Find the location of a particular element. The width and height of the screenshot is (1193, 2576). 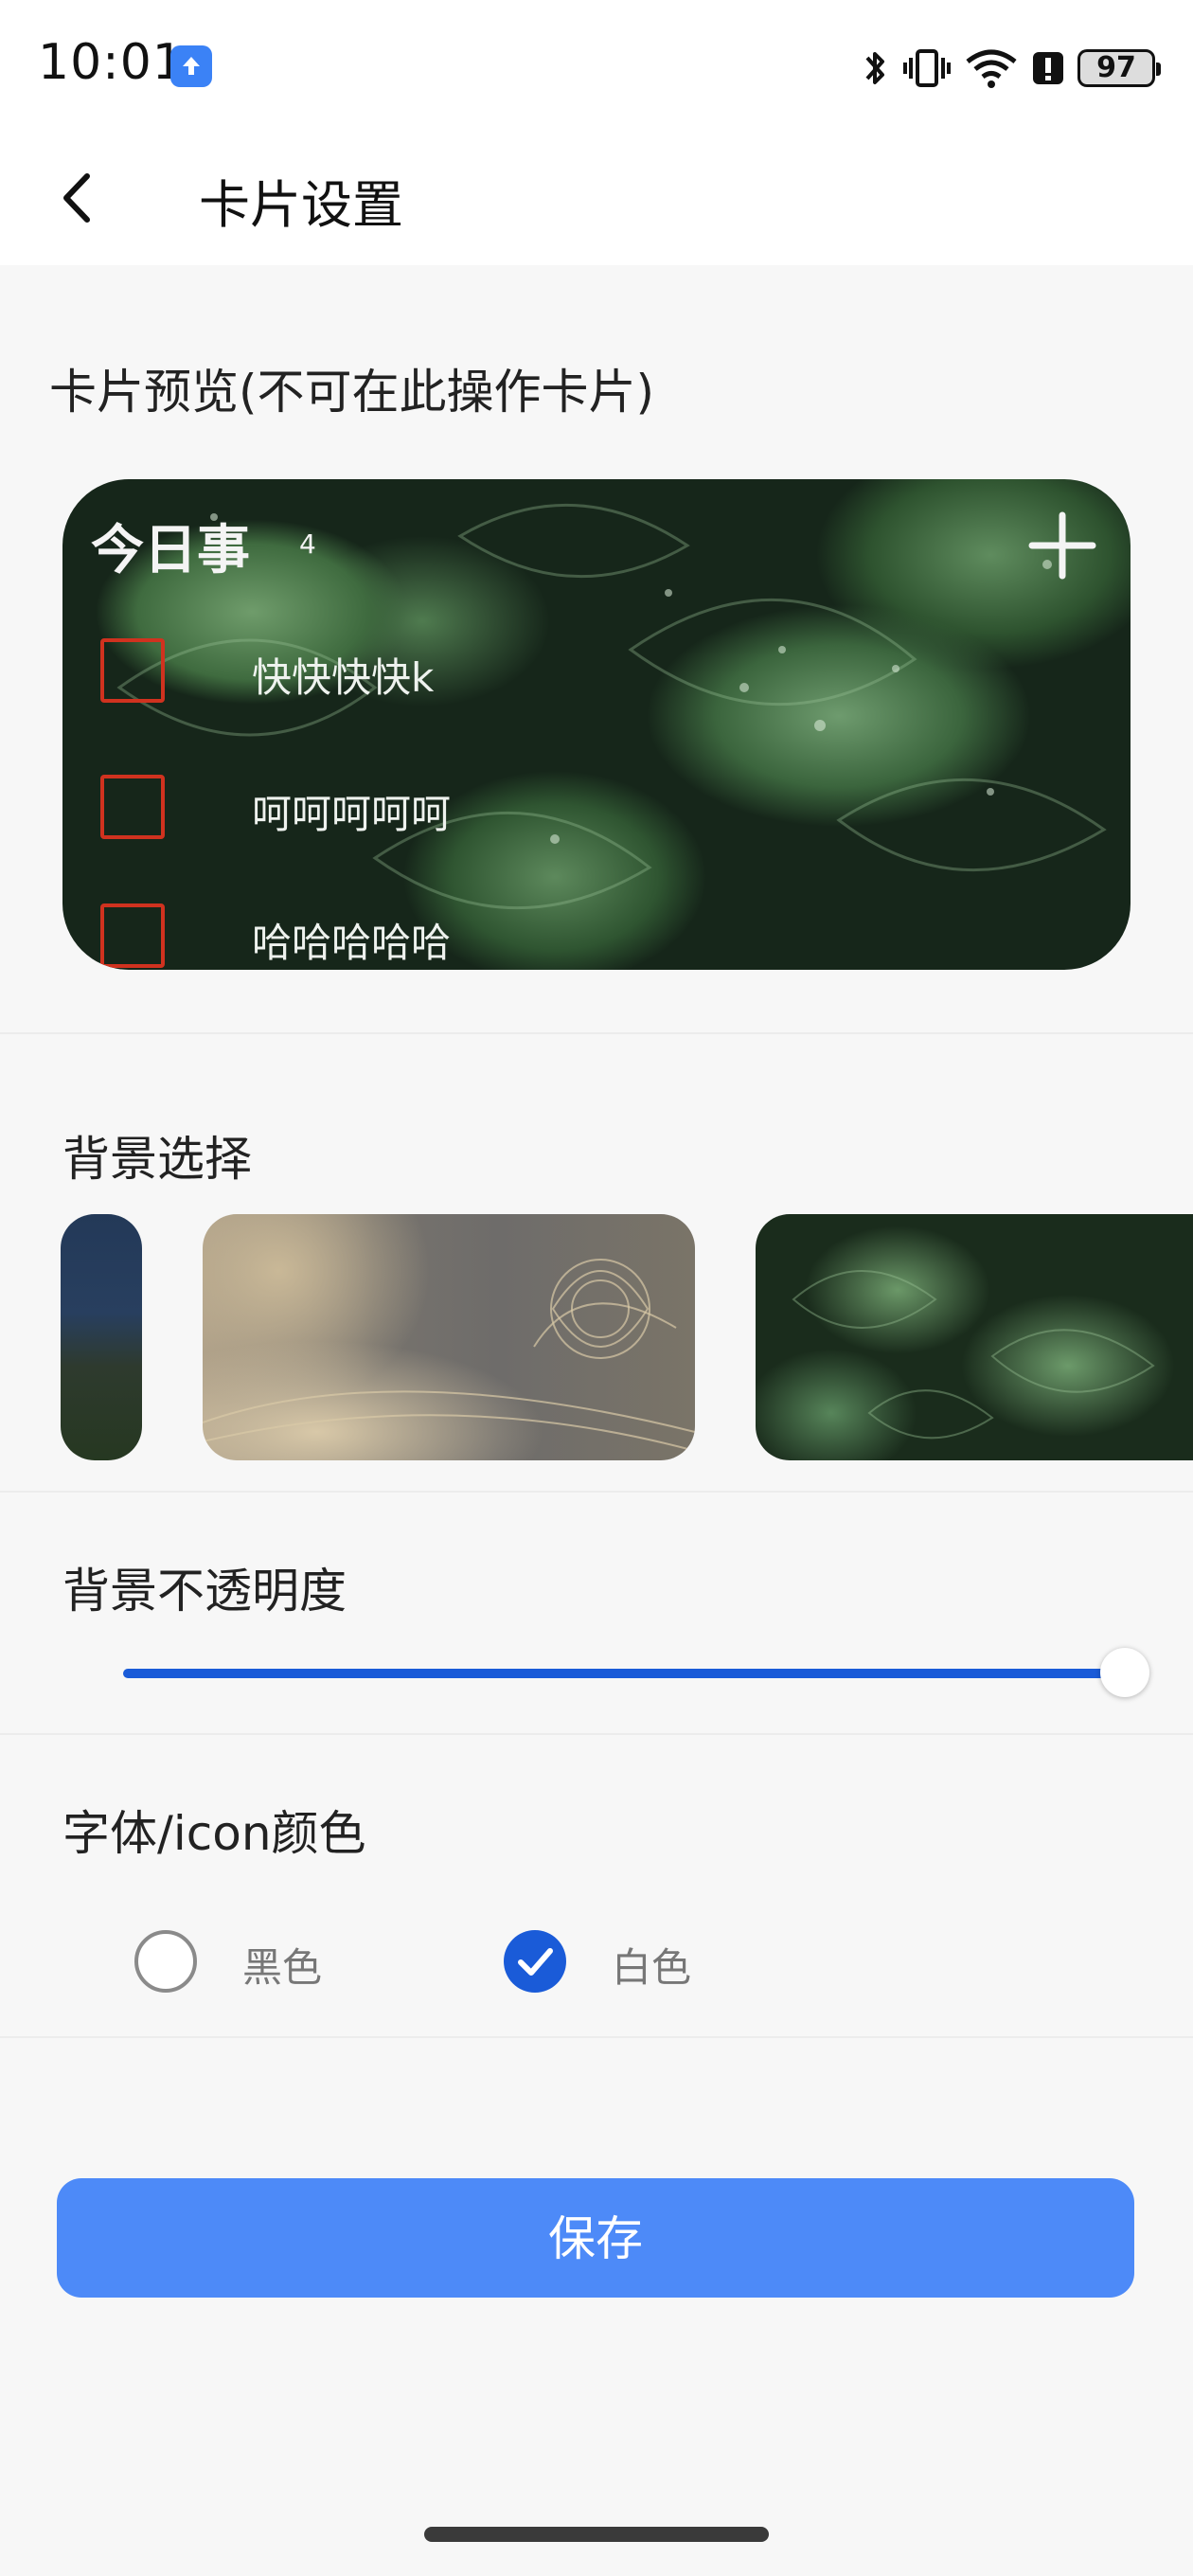

wifi-6-icon is located at coordinates (991, 68).